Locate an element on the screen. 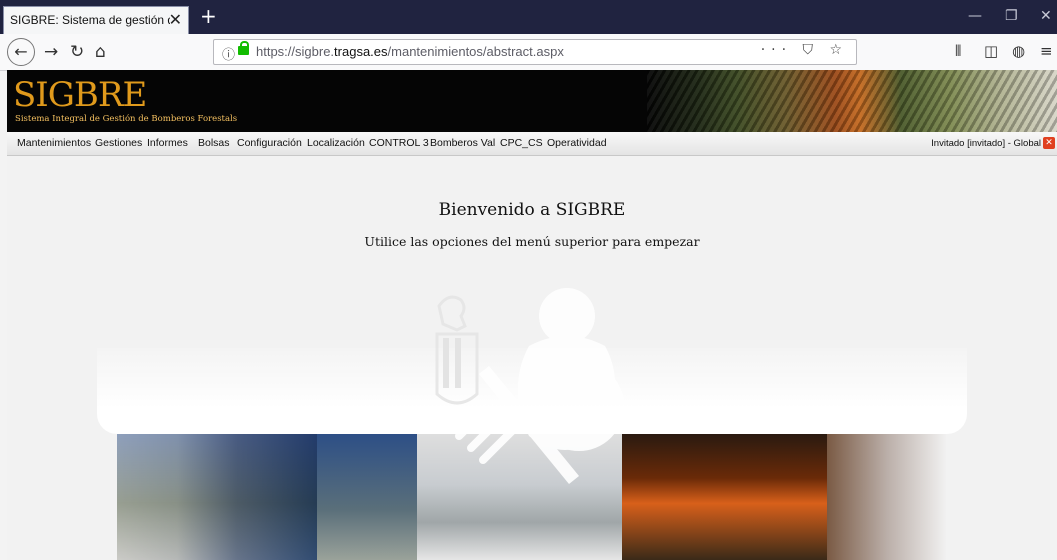 The width and height of the screenshot is (1057, 560). menu-item-operatividad: Operatividad is located at coordinates (577, 143).